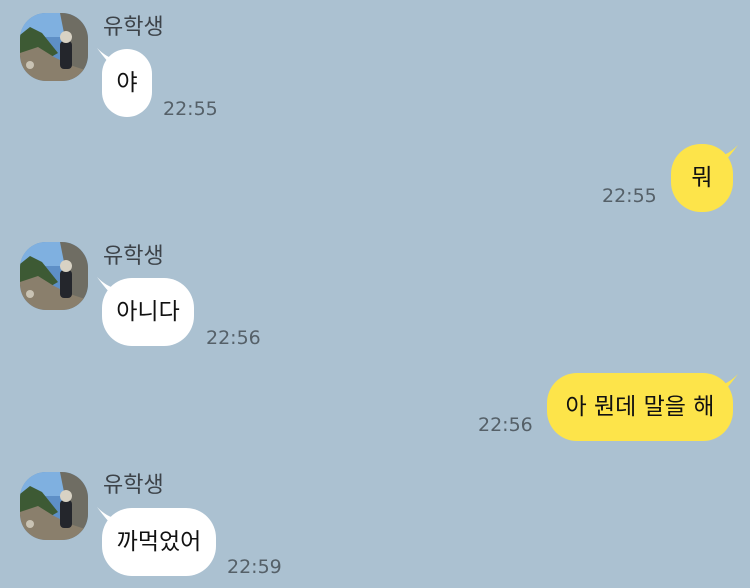  I want to click on message-bubble: 까먹었어, so click(159, 542).